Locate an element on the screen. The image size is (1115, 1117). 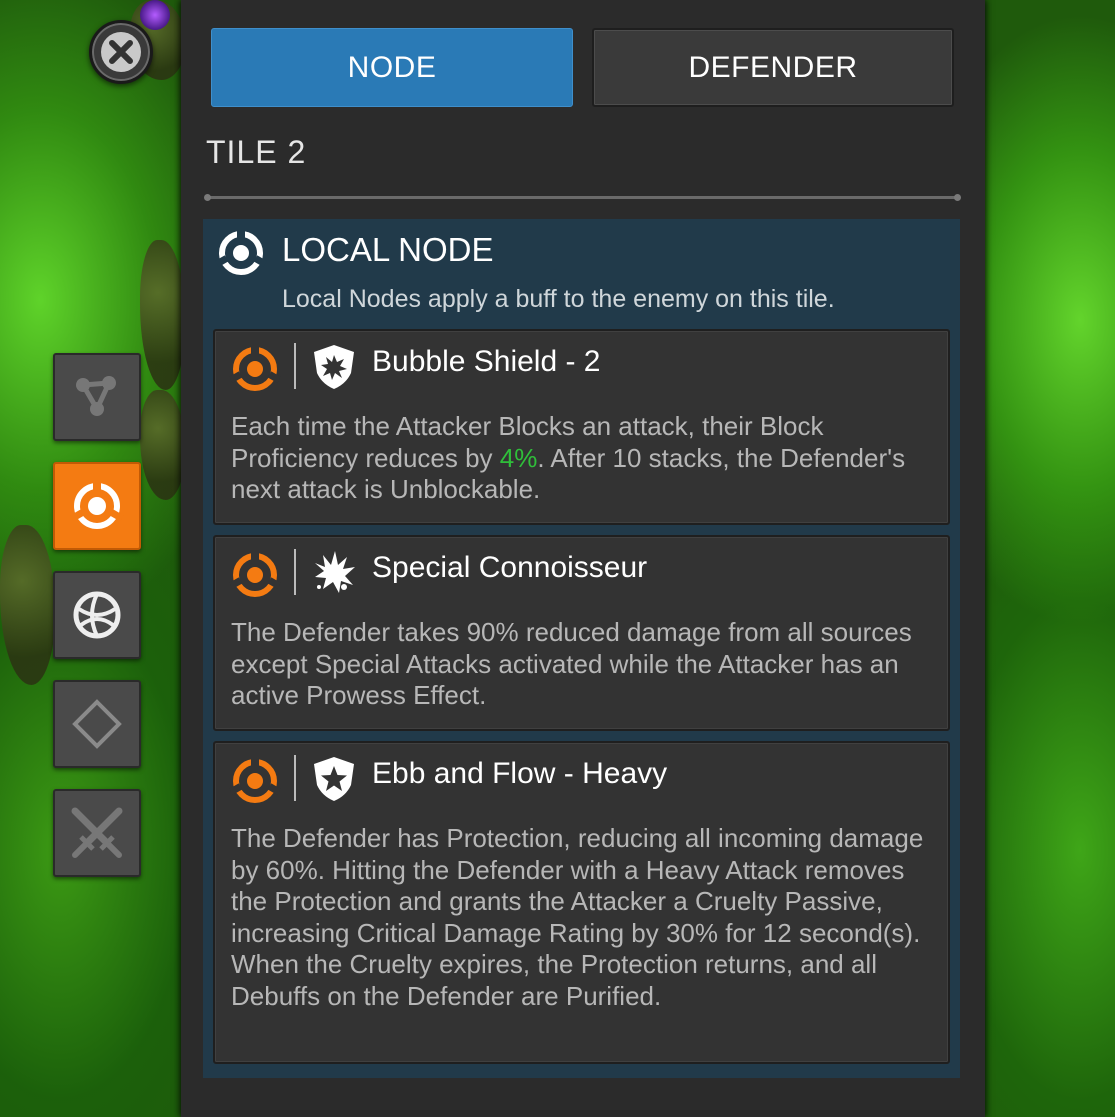
global-node-tab is located at coordinates (97, 615).